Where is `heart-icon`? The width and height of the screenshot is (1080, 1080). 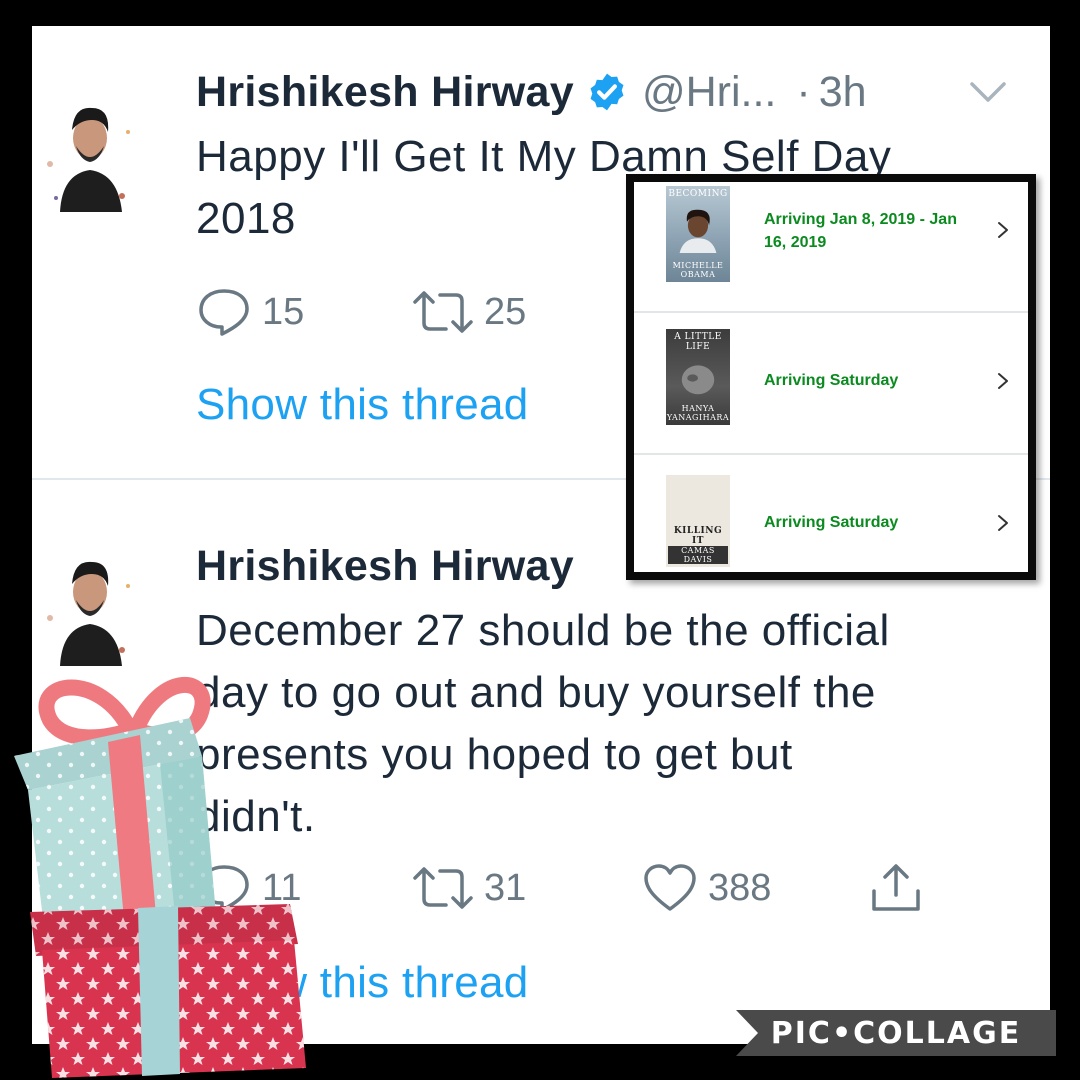
heart-icon is located at coordinates (670, 887).